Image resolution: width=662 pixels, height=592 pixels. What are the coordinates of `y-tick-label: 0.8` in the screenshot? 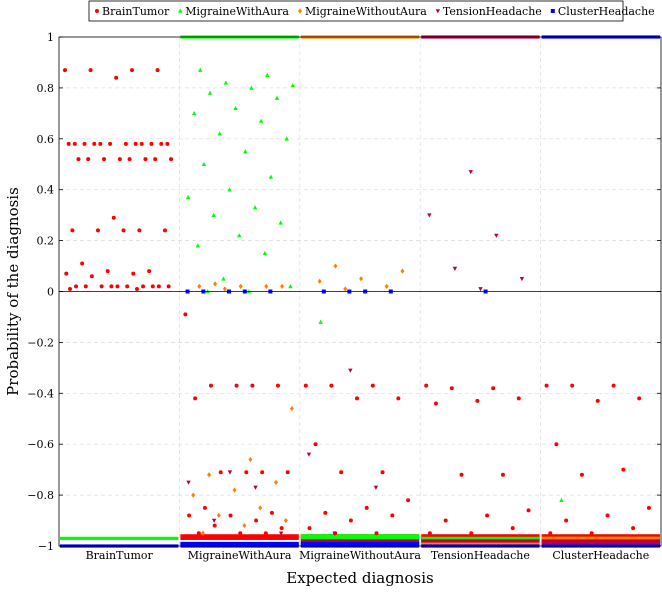 It's located at (46, 88).